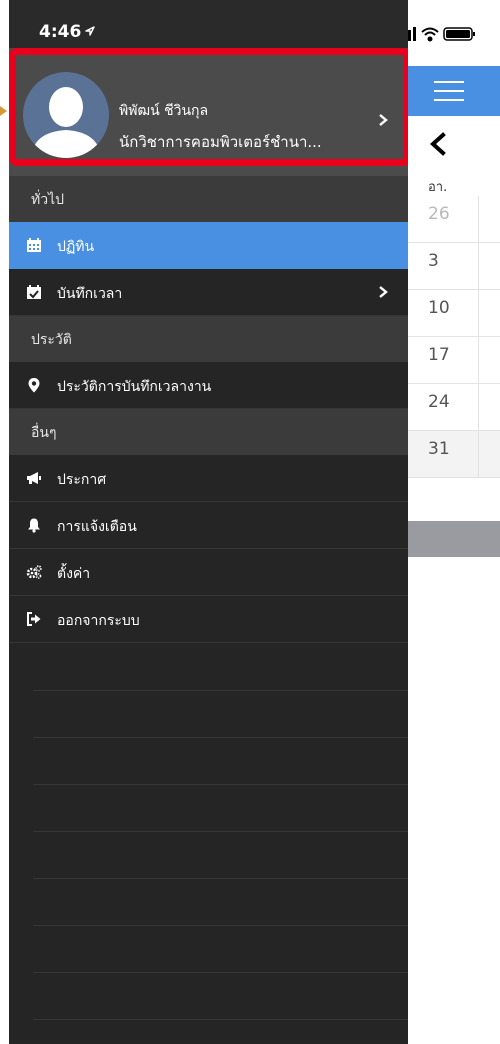  I want to click on menu-item-notifications: การแจ้งเตือน, so click(208, 525).